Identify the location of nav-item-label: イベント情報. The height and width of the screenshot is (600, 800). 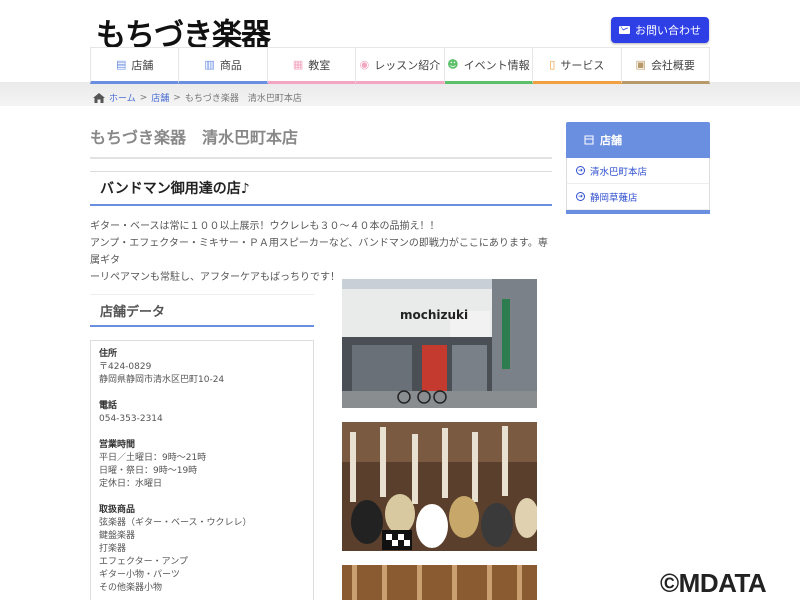
(496, 65).